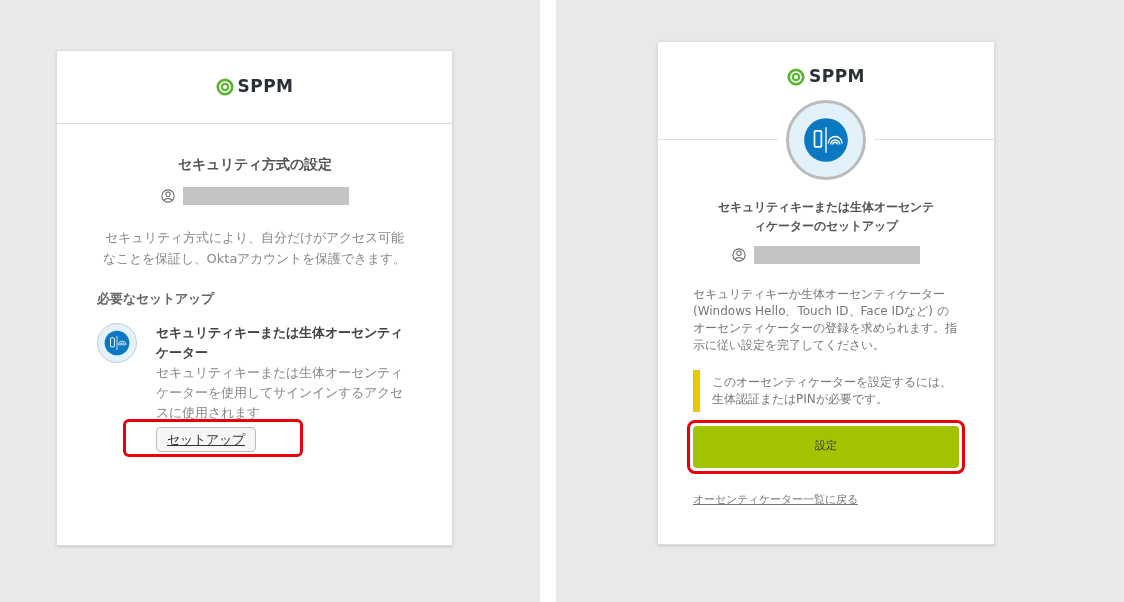  I want to click on description: セキュリティ方式により、自分だけがアクセス可能なことを保証し、Oktaアカウントを保護できます。, so click(254, 248).